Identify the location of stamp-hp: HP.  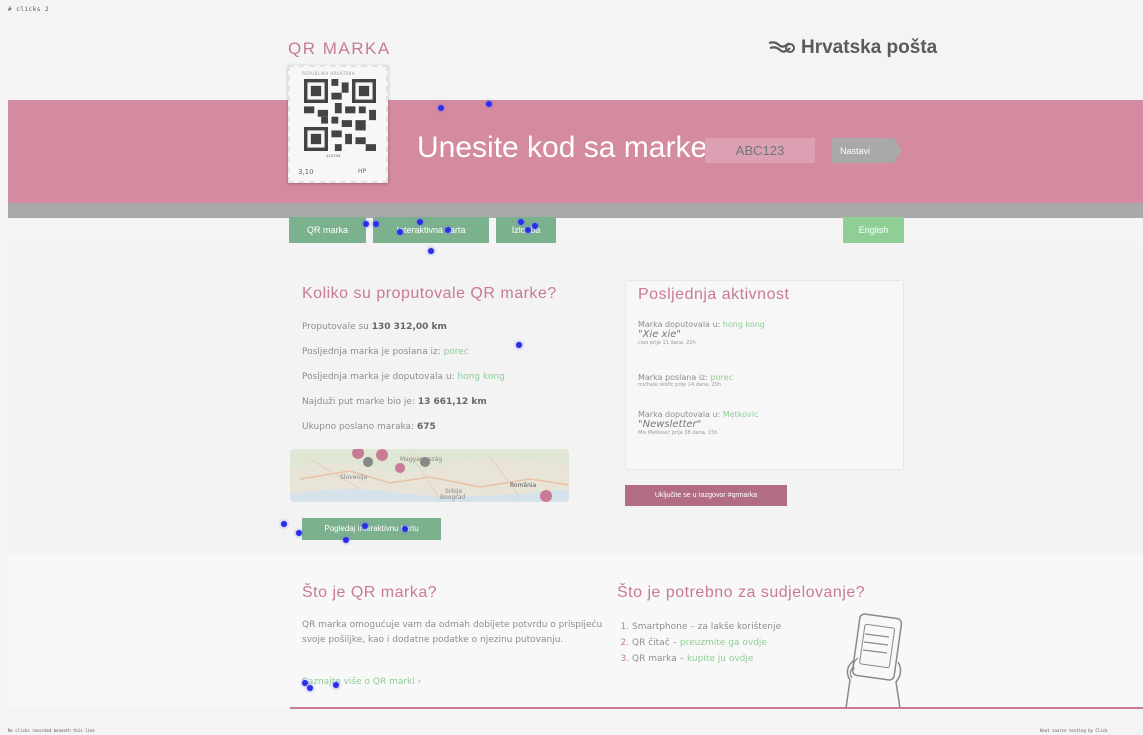
(362, 171).